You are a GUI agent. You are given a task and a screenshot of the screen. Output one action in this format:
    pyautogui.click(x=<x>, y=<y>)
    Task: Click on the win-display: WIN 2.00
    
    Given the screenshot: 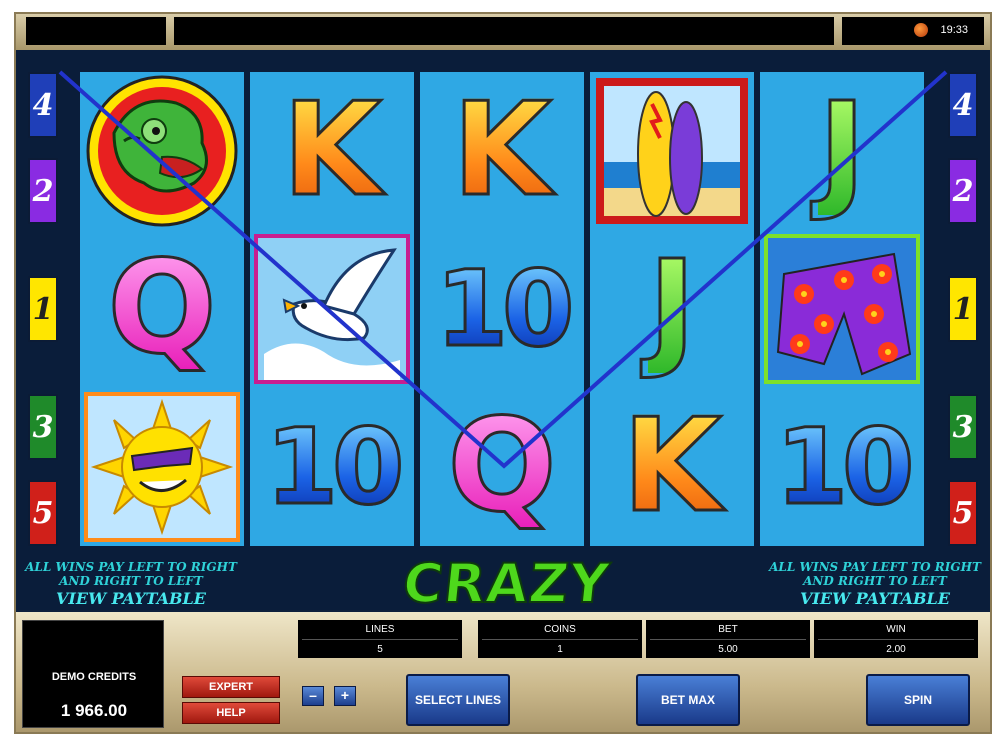 What is the action you would take?
    pyautogui.click(x=896, y=639)
    